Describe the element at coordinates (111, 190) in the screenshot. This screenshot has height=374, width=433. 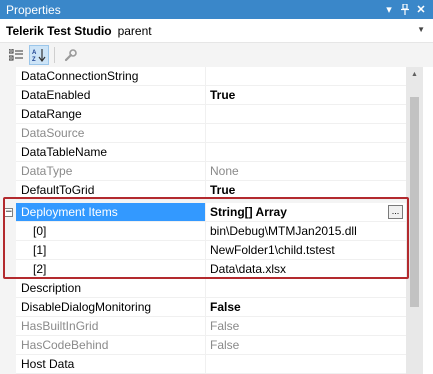
I see `property-name: DefaultToGrid` at that location.